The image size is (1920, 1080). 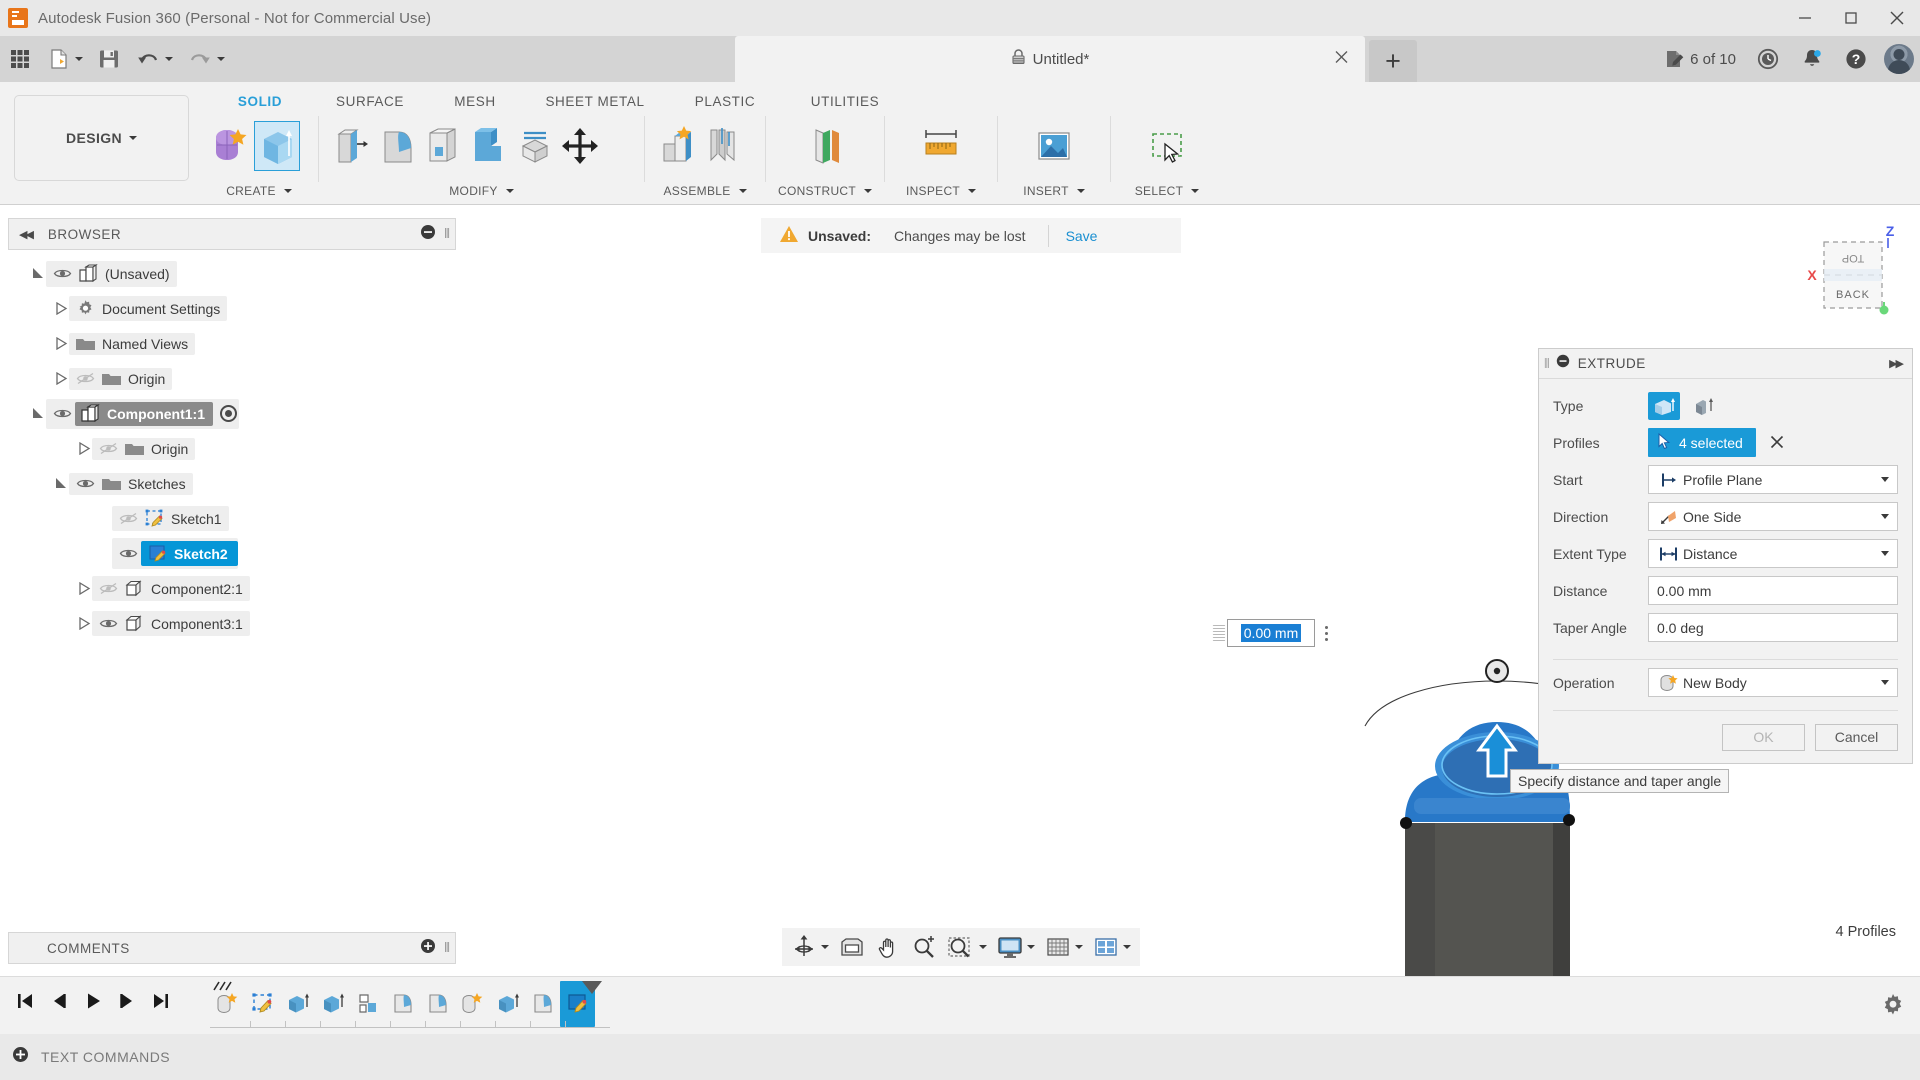 What do you see at coordinates (232, 343) in the screenshot?
I see `tree-row-named-views: Named Views` at bounding box center [232, 343].